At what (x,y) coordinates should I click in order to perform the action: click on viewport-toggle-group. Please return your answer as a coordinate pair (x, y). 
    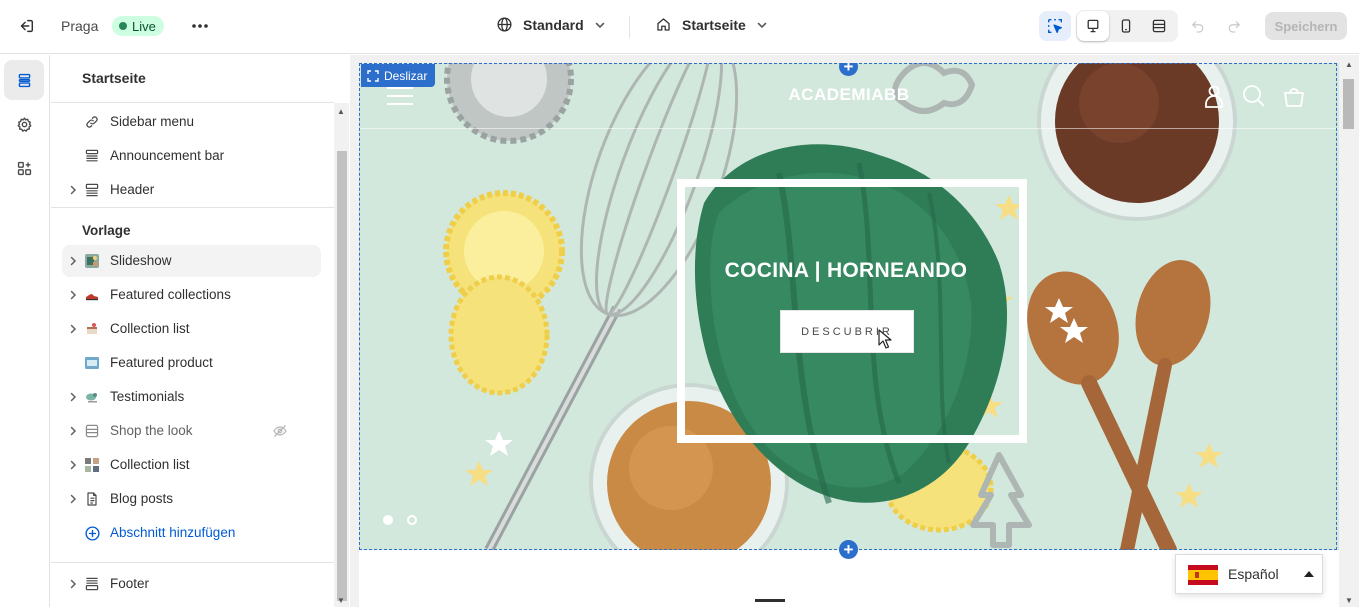
    Looking at the image, I should click on (1127, 26).